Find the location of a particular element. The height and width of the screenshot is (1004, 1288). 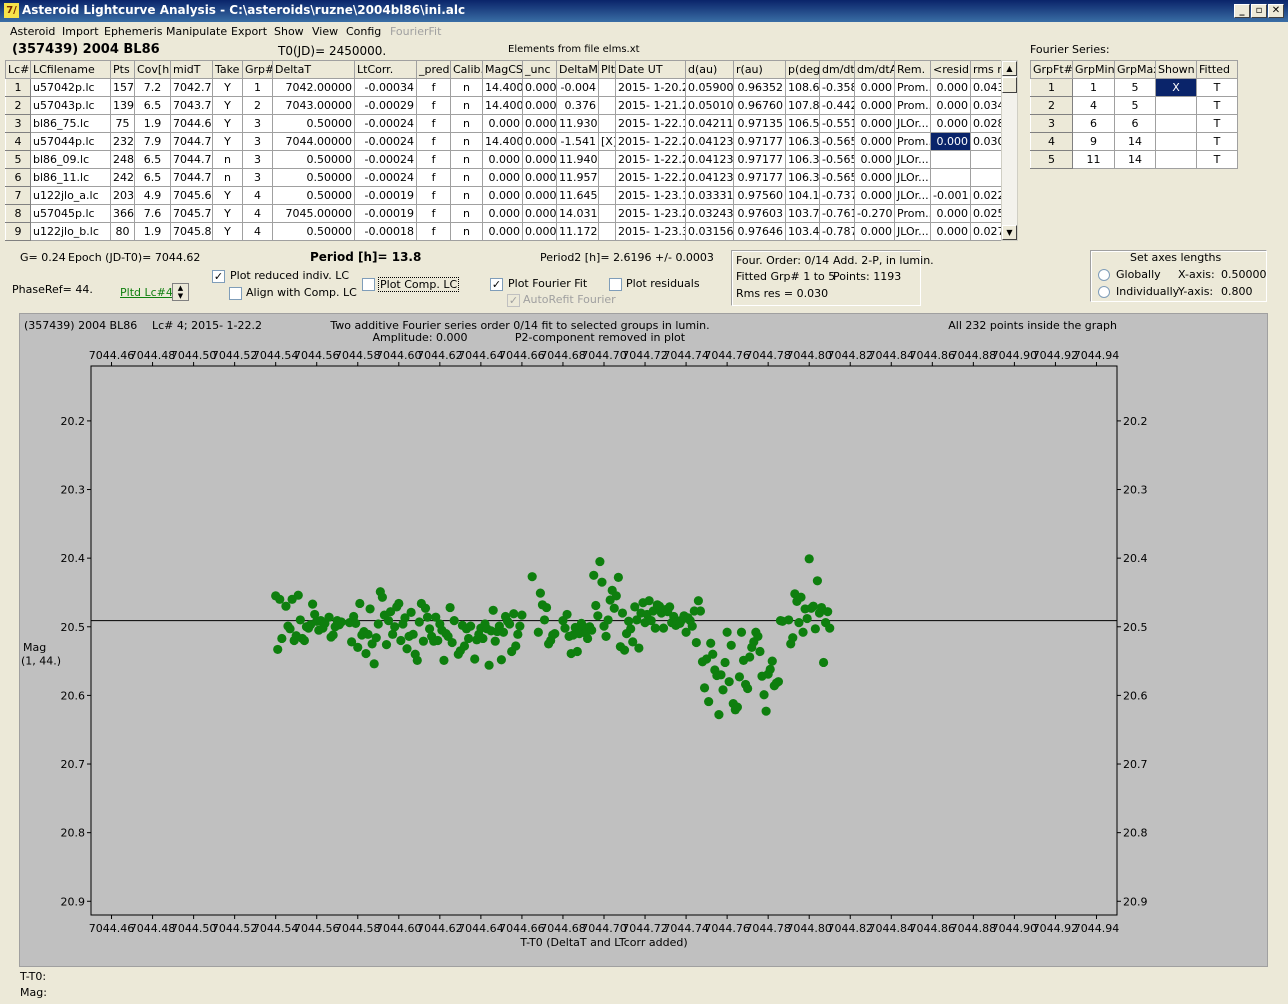

table-cell: 14.400 is located at coordinates (502, 105).